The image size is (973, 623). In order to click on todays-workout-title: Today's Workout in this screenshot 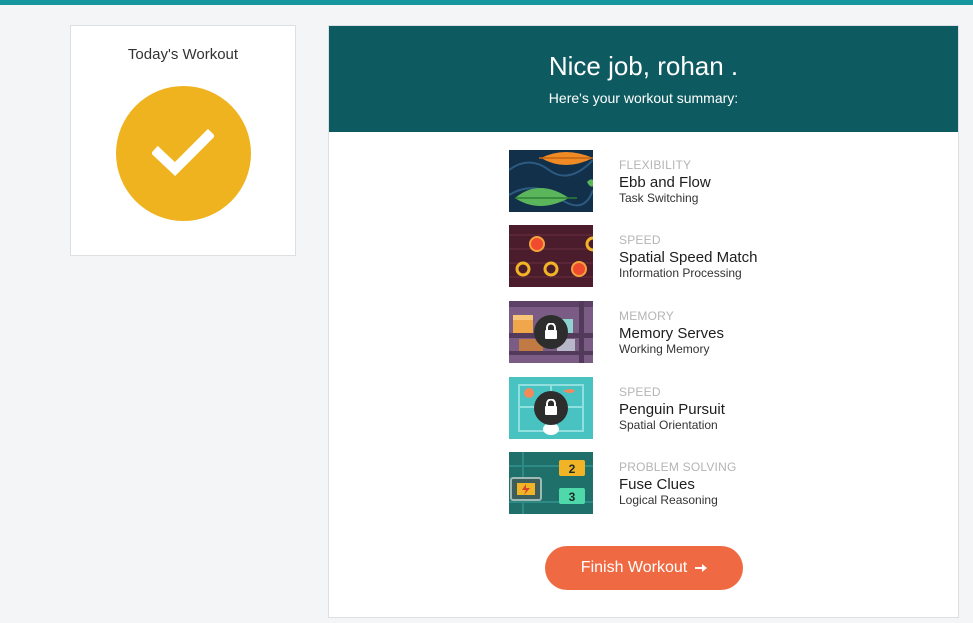, I will do `click(183, 54)`.